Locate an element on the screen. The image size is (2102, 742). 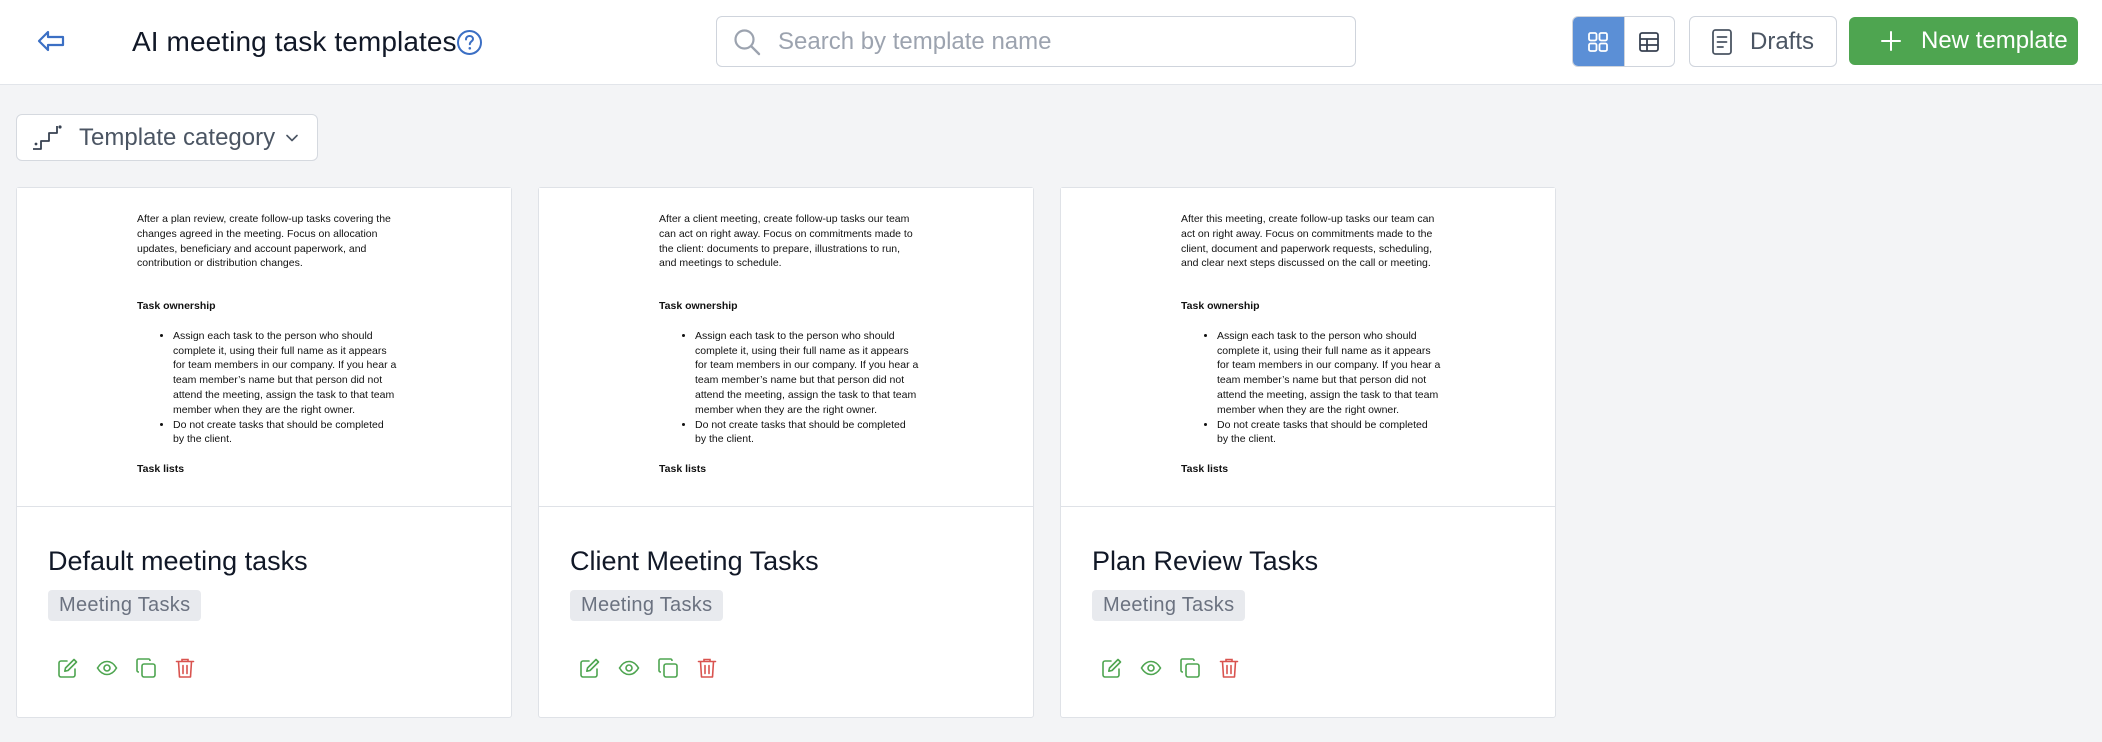
plus-icon is located at coordinates (1891, 41).